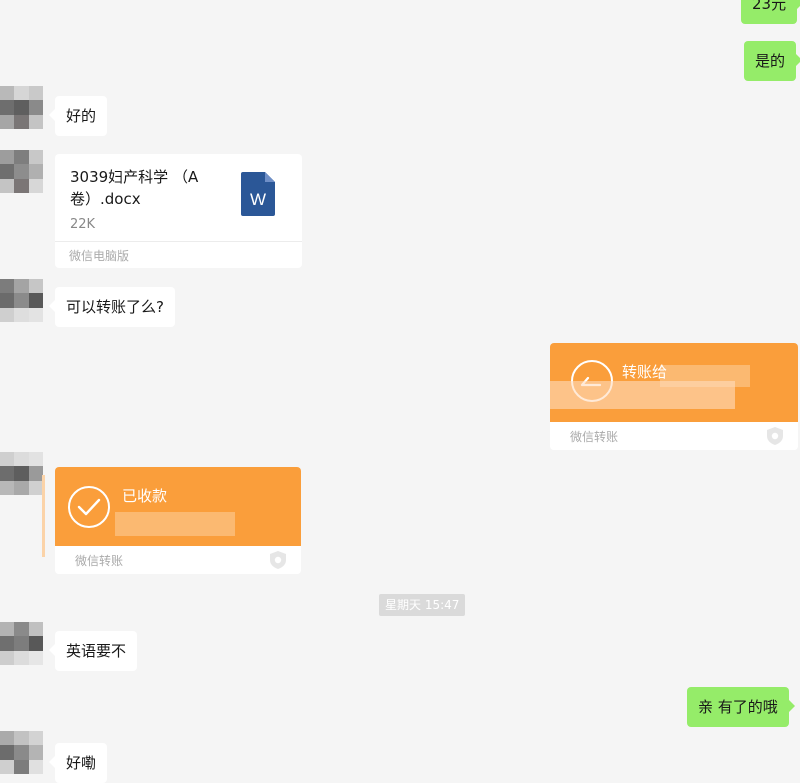  What do you see at coordinates (422, 605) in the screenshot?
I see `chat-timestamp: 星期天 15:47` at bounding box center [422, 605].